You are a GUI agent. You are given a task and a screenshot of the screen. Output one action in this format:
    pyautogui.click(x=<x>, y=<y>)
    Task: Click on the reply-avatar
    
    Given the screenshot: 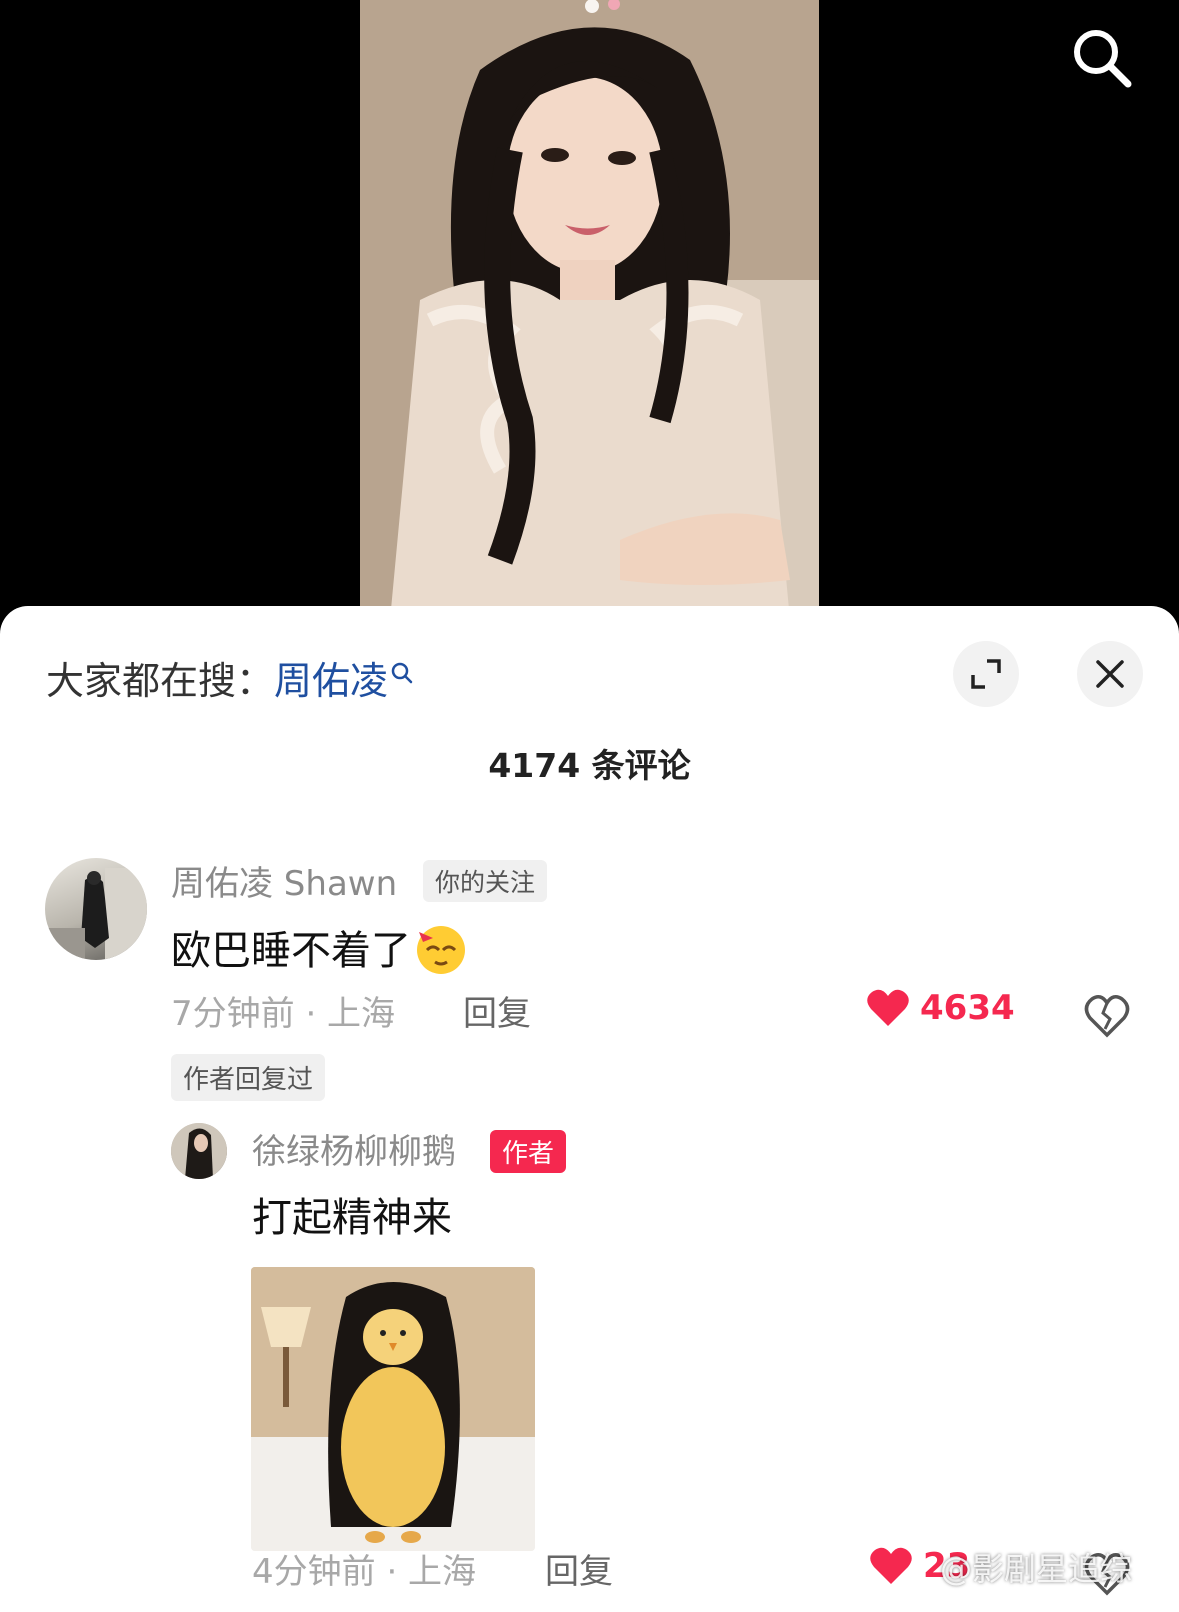 What is the action you would take?
    pyautogui.click(x=199, y=1151)
    